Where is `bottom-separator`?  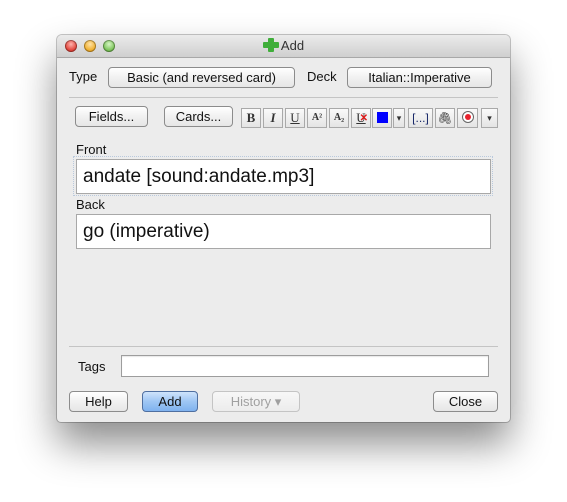 bottom-separator is located at coordinates (283, 346).